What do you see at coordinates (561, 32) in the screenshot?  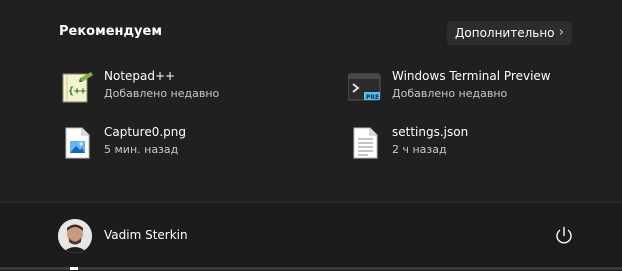 I see `chevron-right-icon: ›` at bounding box center [561, 32].